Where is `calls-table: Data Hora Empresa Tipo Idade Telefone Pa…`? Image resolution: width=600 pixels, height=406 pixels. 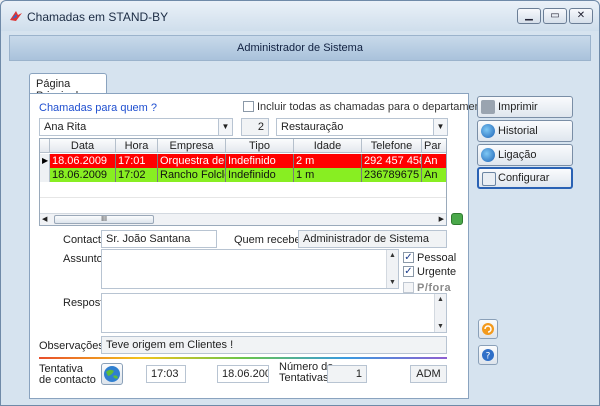 calls-table: Data Hora Empresa Tipo Idade Telefone Pa… is located at coordinates (243, 182).